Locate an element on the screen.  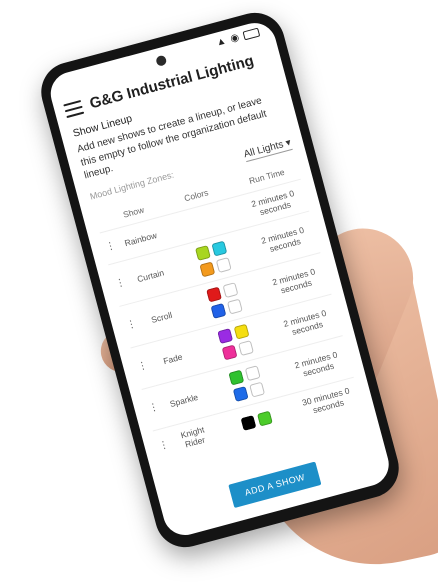
zones-dropdown: All Lights ▾ is located at coordinates (267, 149).